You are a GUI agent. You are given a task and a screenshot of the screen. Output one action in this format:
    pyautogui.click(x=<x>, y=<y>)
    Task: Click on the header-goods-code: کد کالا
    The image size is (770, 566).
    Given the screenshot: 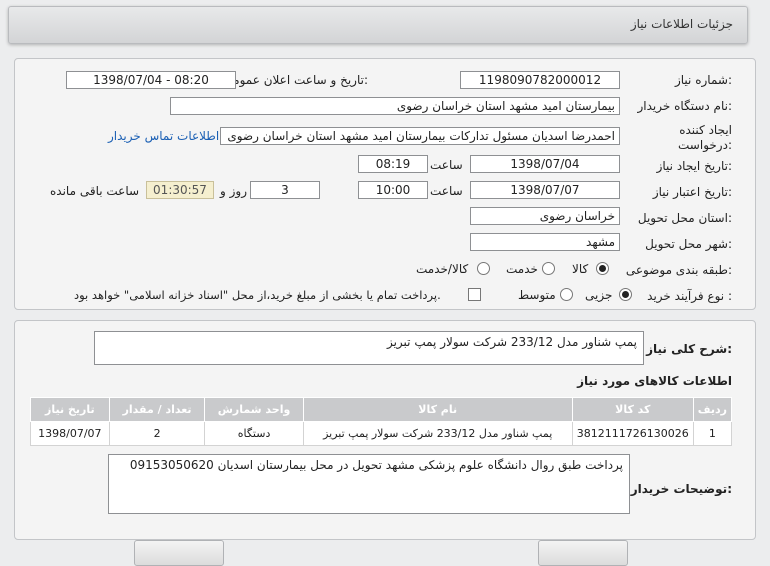 What is the action you would take?
    pyautogui.click(x=632, y=409)
    